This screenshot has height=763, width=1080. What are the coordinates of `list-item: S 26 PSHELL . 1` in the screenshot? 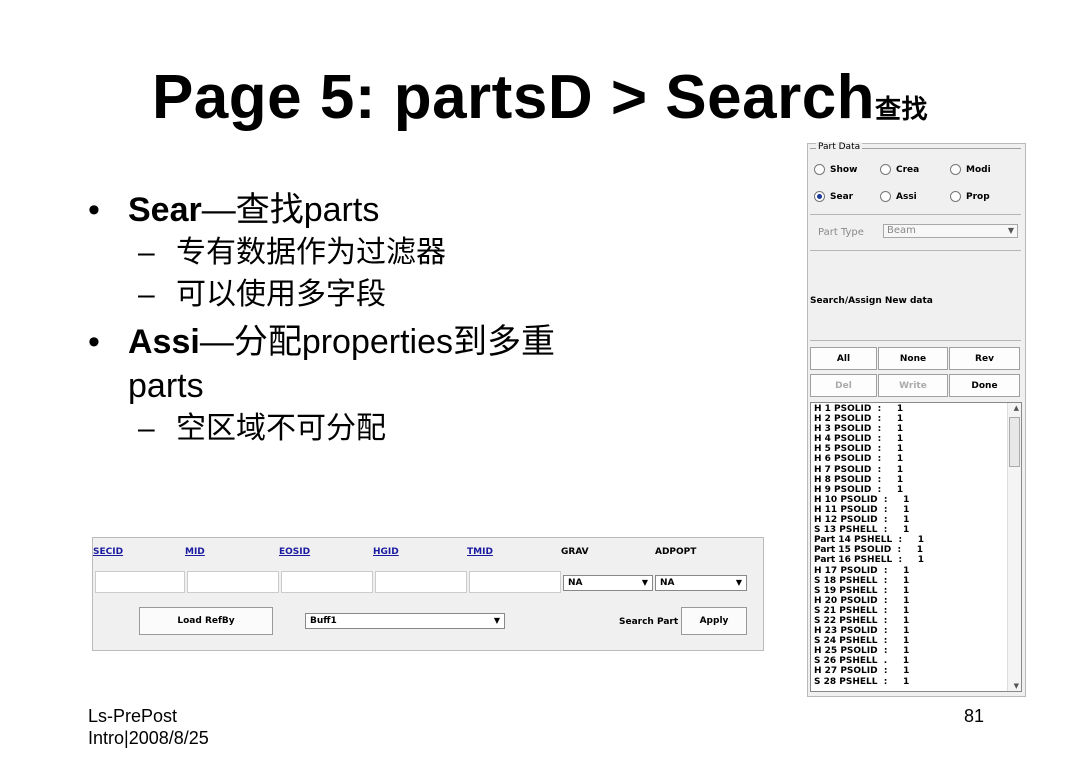 It's located at (917, 661).